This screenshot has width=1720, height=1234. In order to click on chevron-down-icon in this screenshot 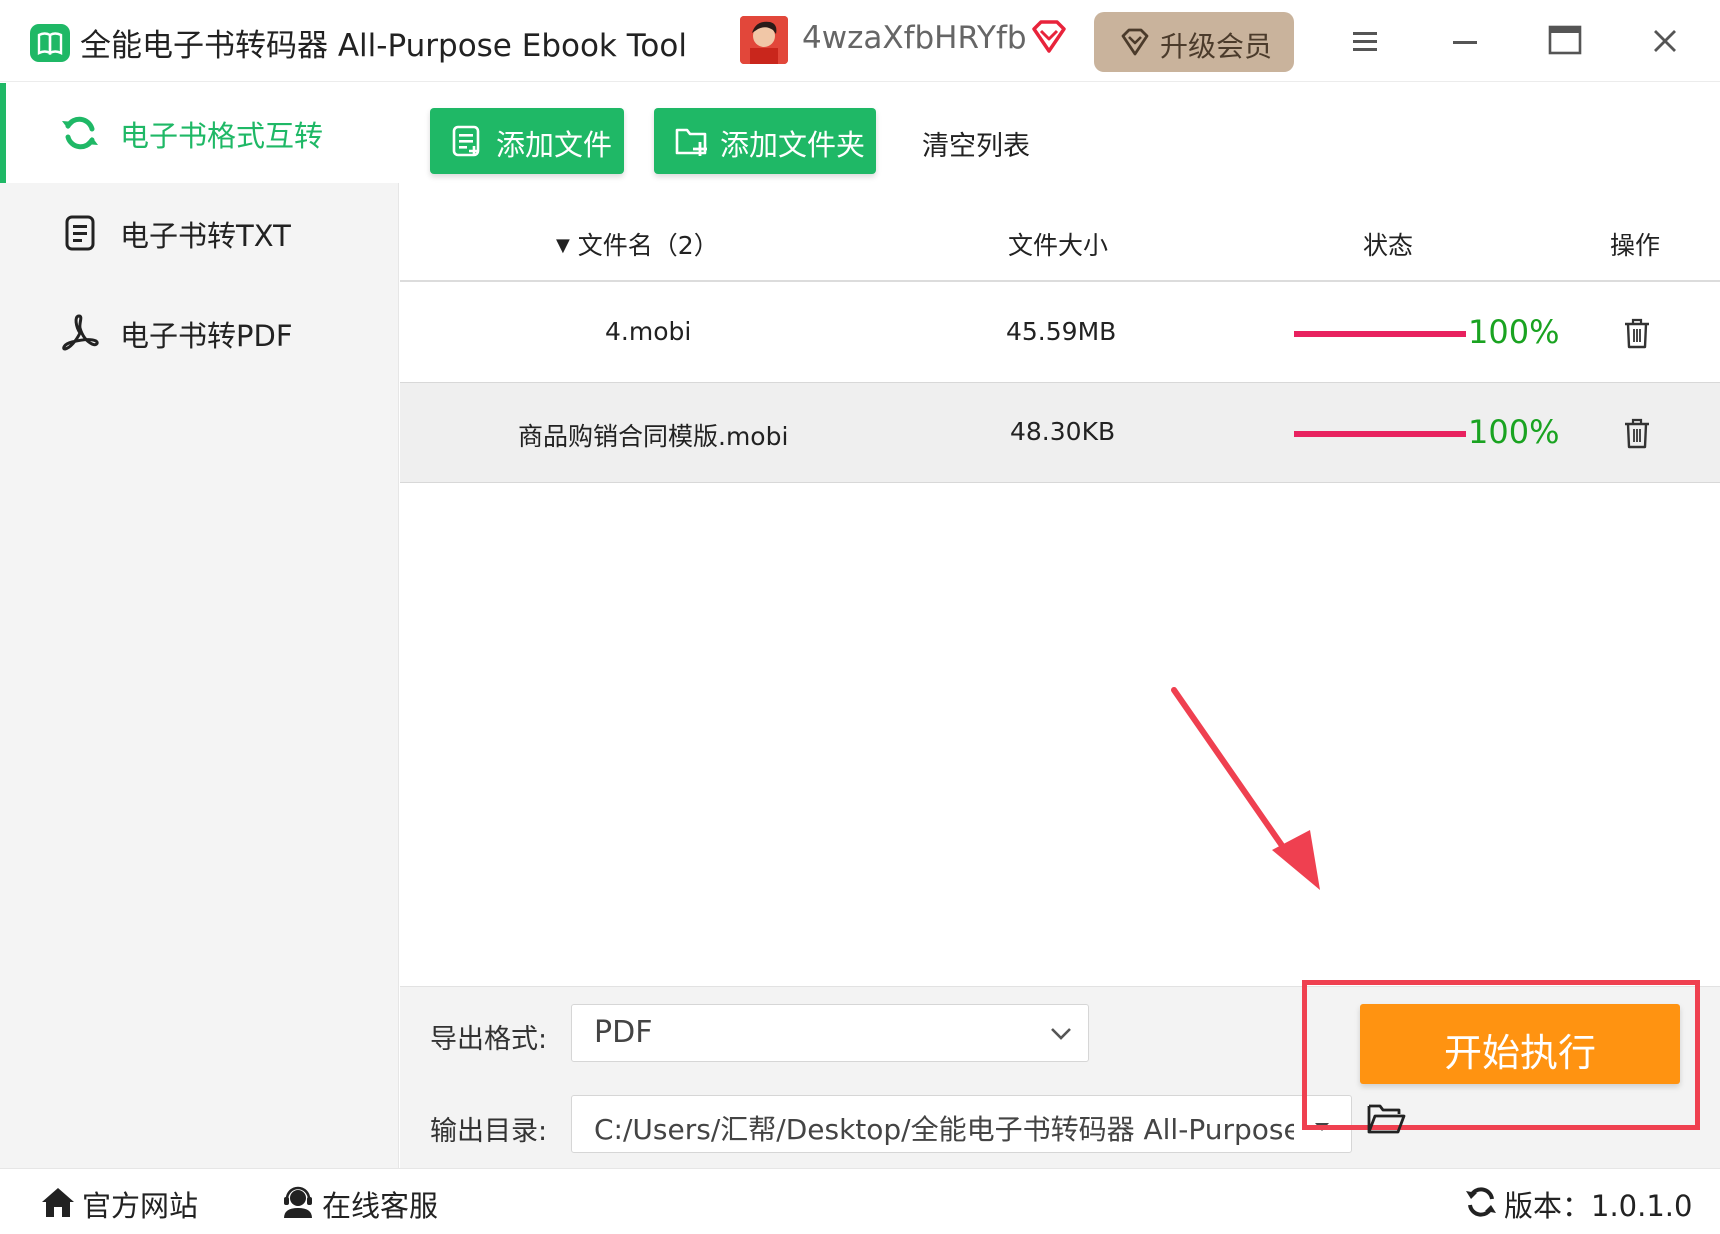, I will do `click(1061, 1034)`.